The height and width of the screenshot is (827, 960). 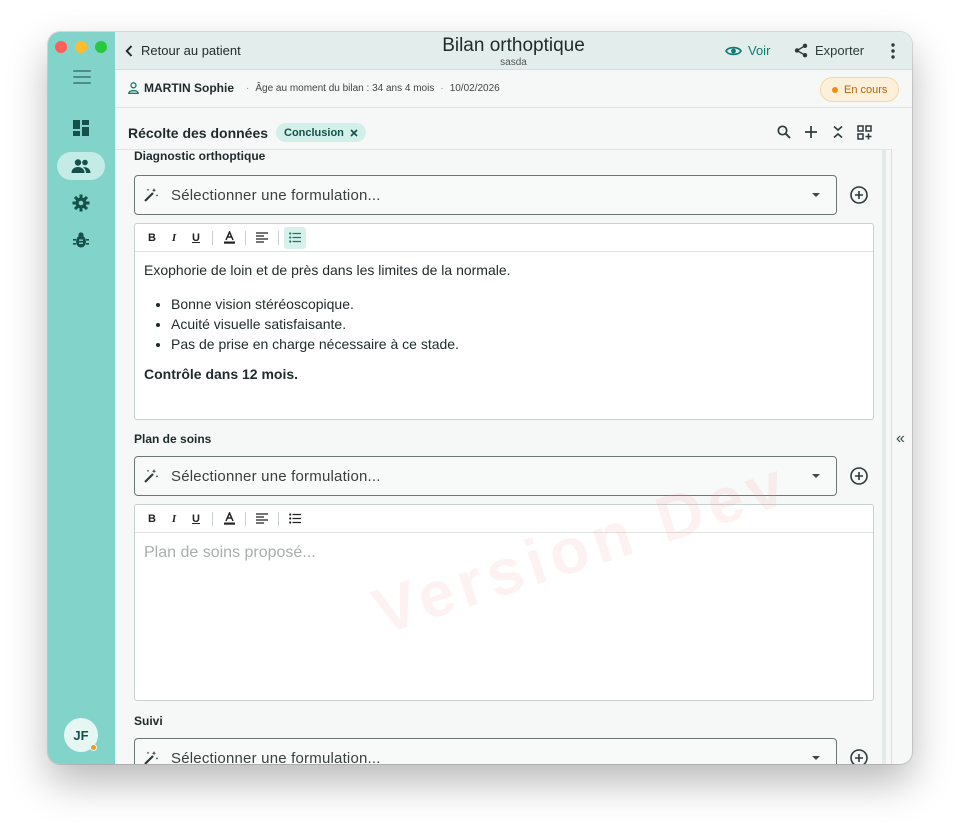 I want to click on more-options-icon, so click(x=893, y=53).